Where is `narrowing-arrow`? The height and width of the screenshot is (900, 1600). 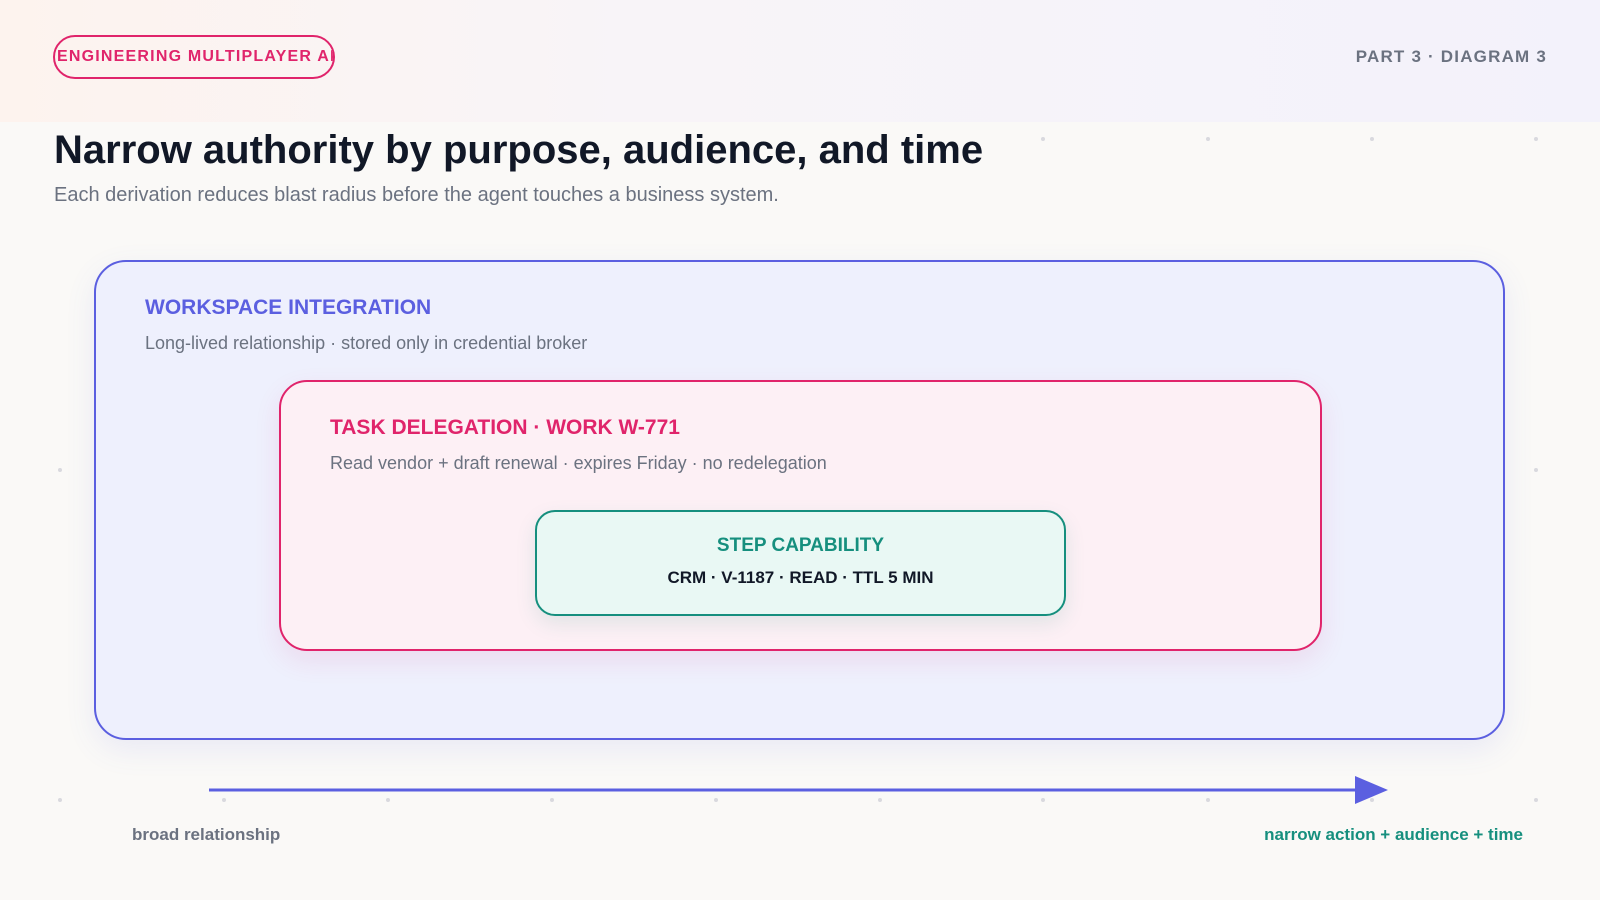
narrowing-arrow is located at coordinates (798, 790).